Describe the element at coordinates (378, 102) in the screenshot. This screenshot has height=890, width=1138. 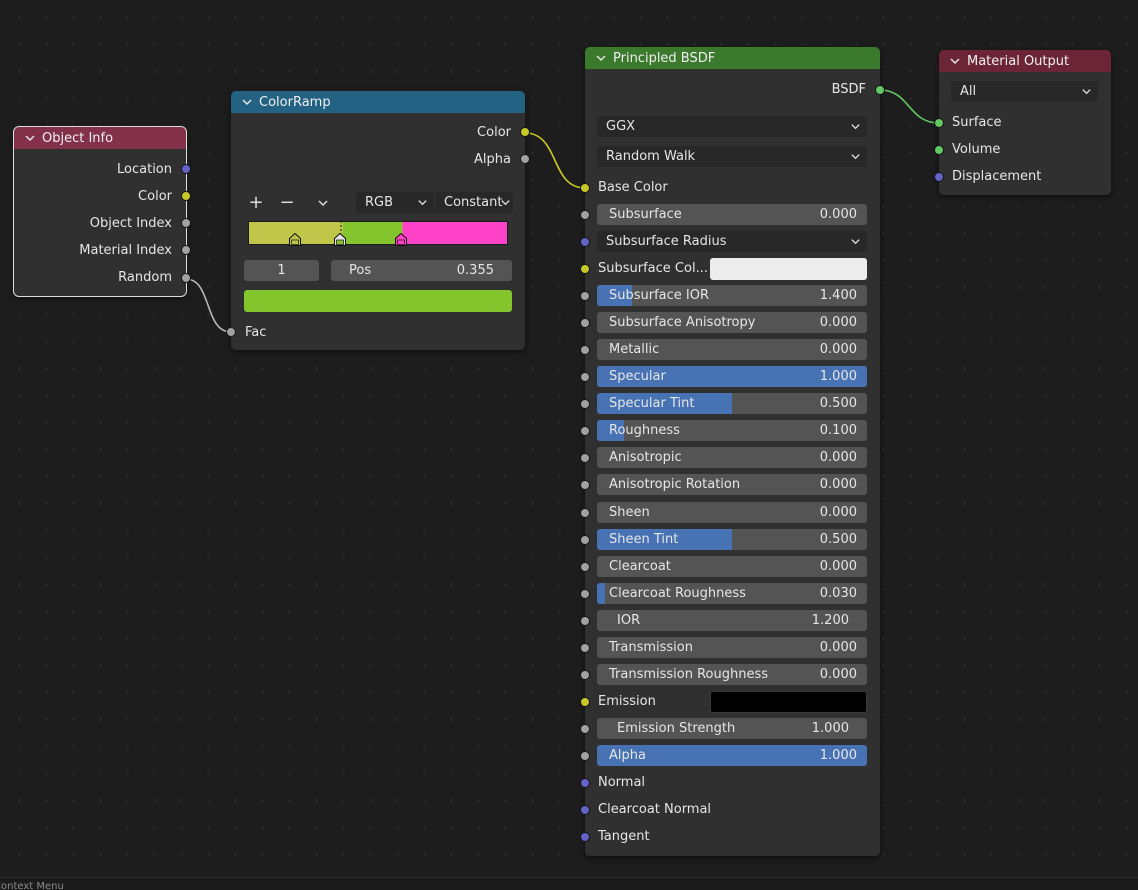
I see `colorramp-header: ColorRamp` at that location.